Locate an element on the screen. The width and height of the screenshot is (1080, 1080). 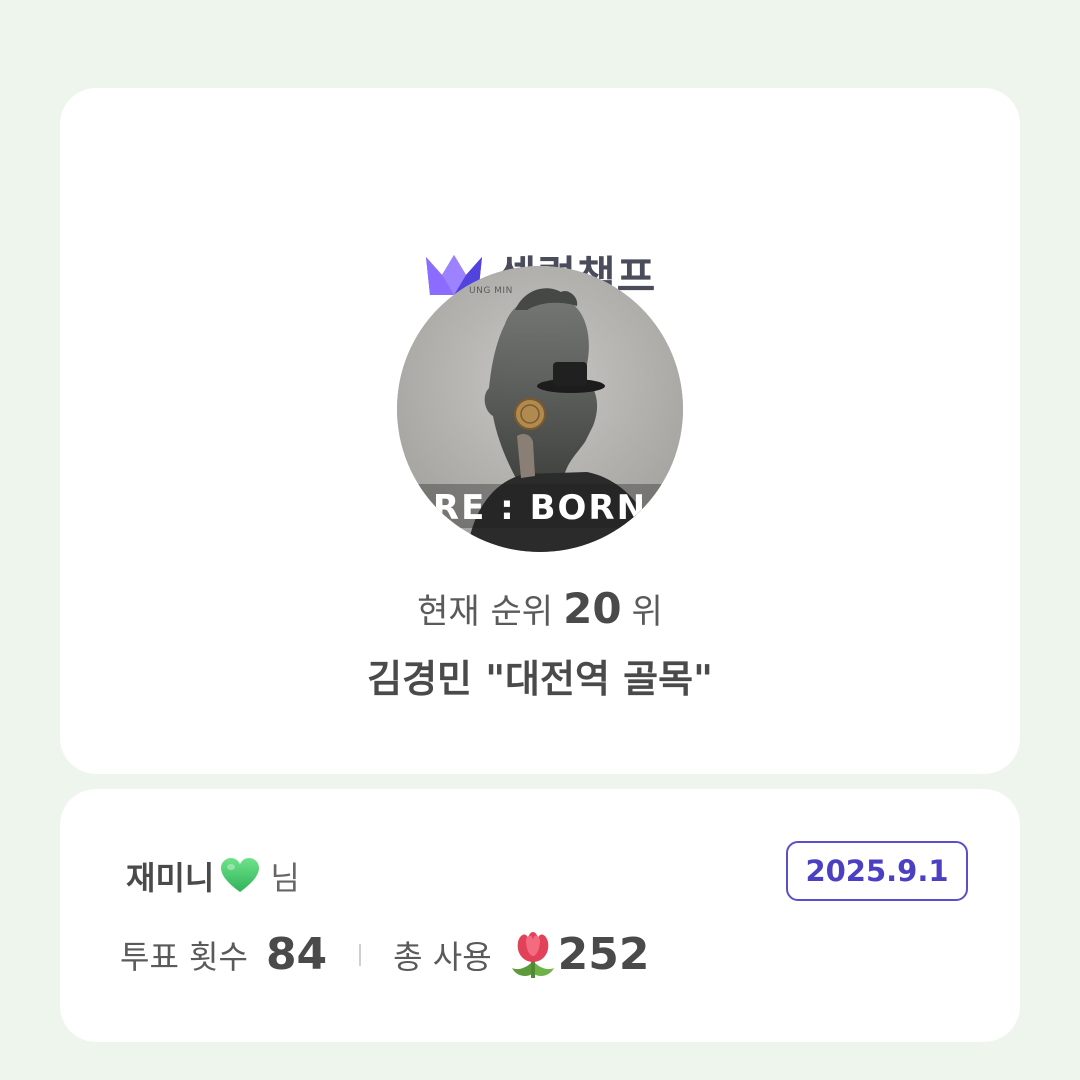
album-caption: UNG MIN is located at coordinates (491, 291).